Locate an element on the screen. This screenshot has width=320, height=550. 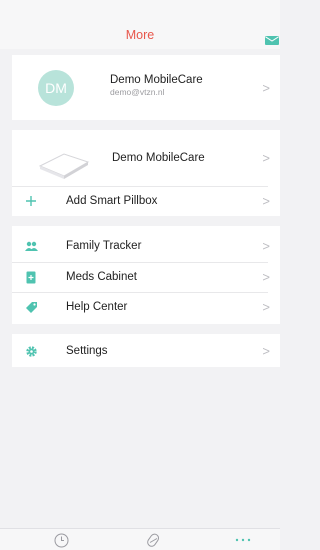
settings-label: Settings is located at coordinates (87, 351).